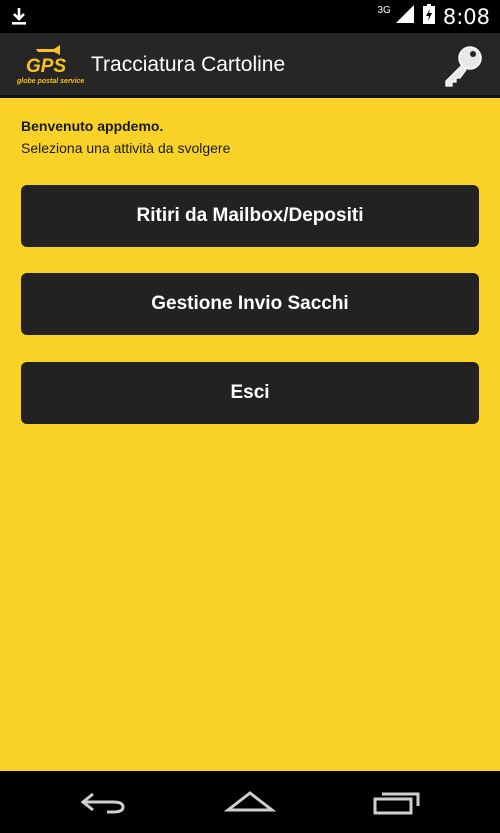 The image size is (500, 833). Describe the element at coordinates (405, 16) in the screenshot. I see `signal-icon` at that location.